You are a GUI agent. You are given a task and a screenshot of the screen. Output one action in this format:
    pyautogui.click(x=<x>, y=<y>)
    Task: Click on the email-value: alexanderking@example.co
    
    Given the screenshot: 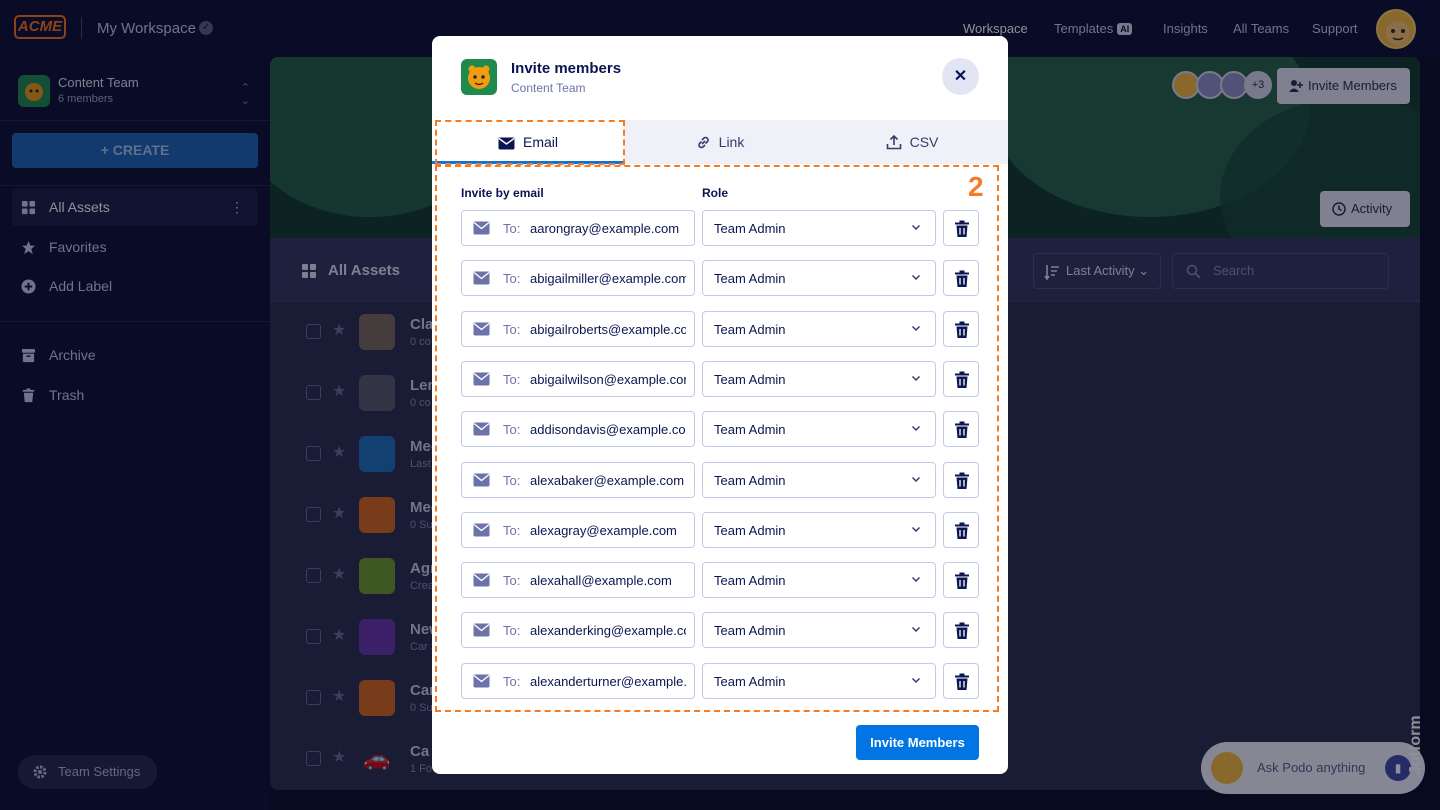 What is the action you would take?
    pyautogui.click(x=608, y=630)
    